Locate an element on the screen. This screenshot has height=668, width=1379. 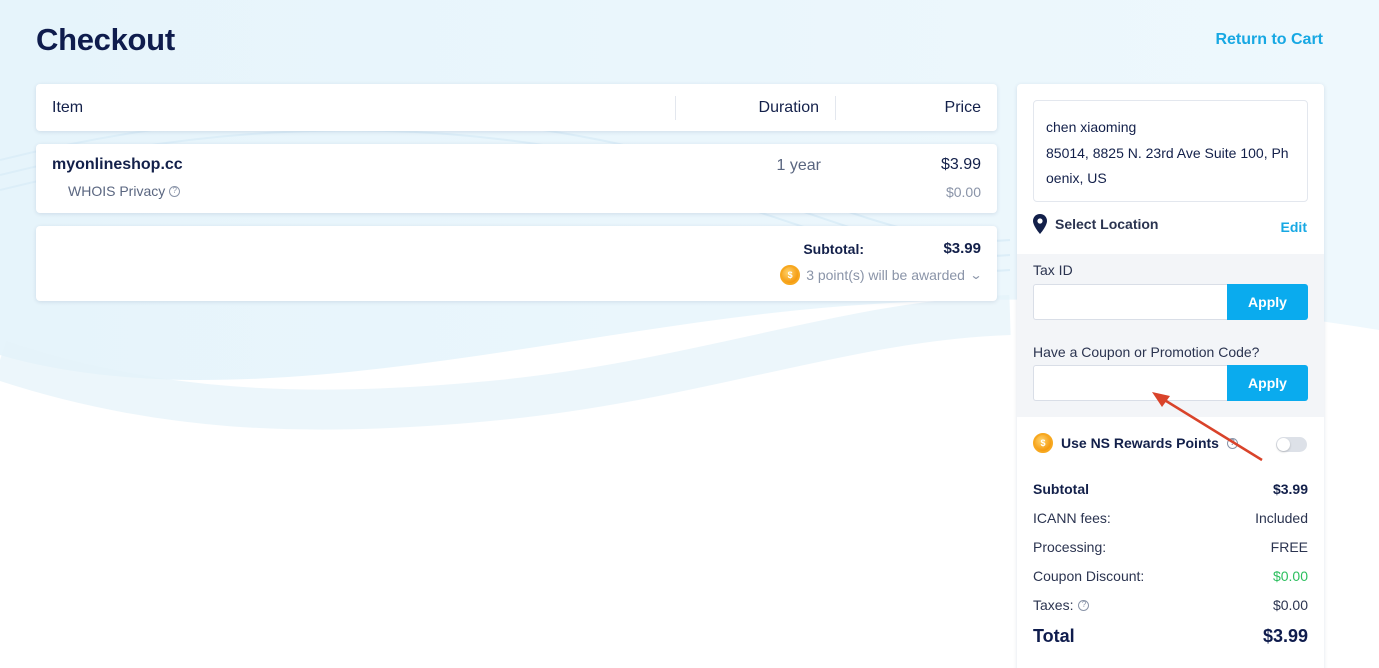
location-pin-icon is located at coordinates (1040, 224).